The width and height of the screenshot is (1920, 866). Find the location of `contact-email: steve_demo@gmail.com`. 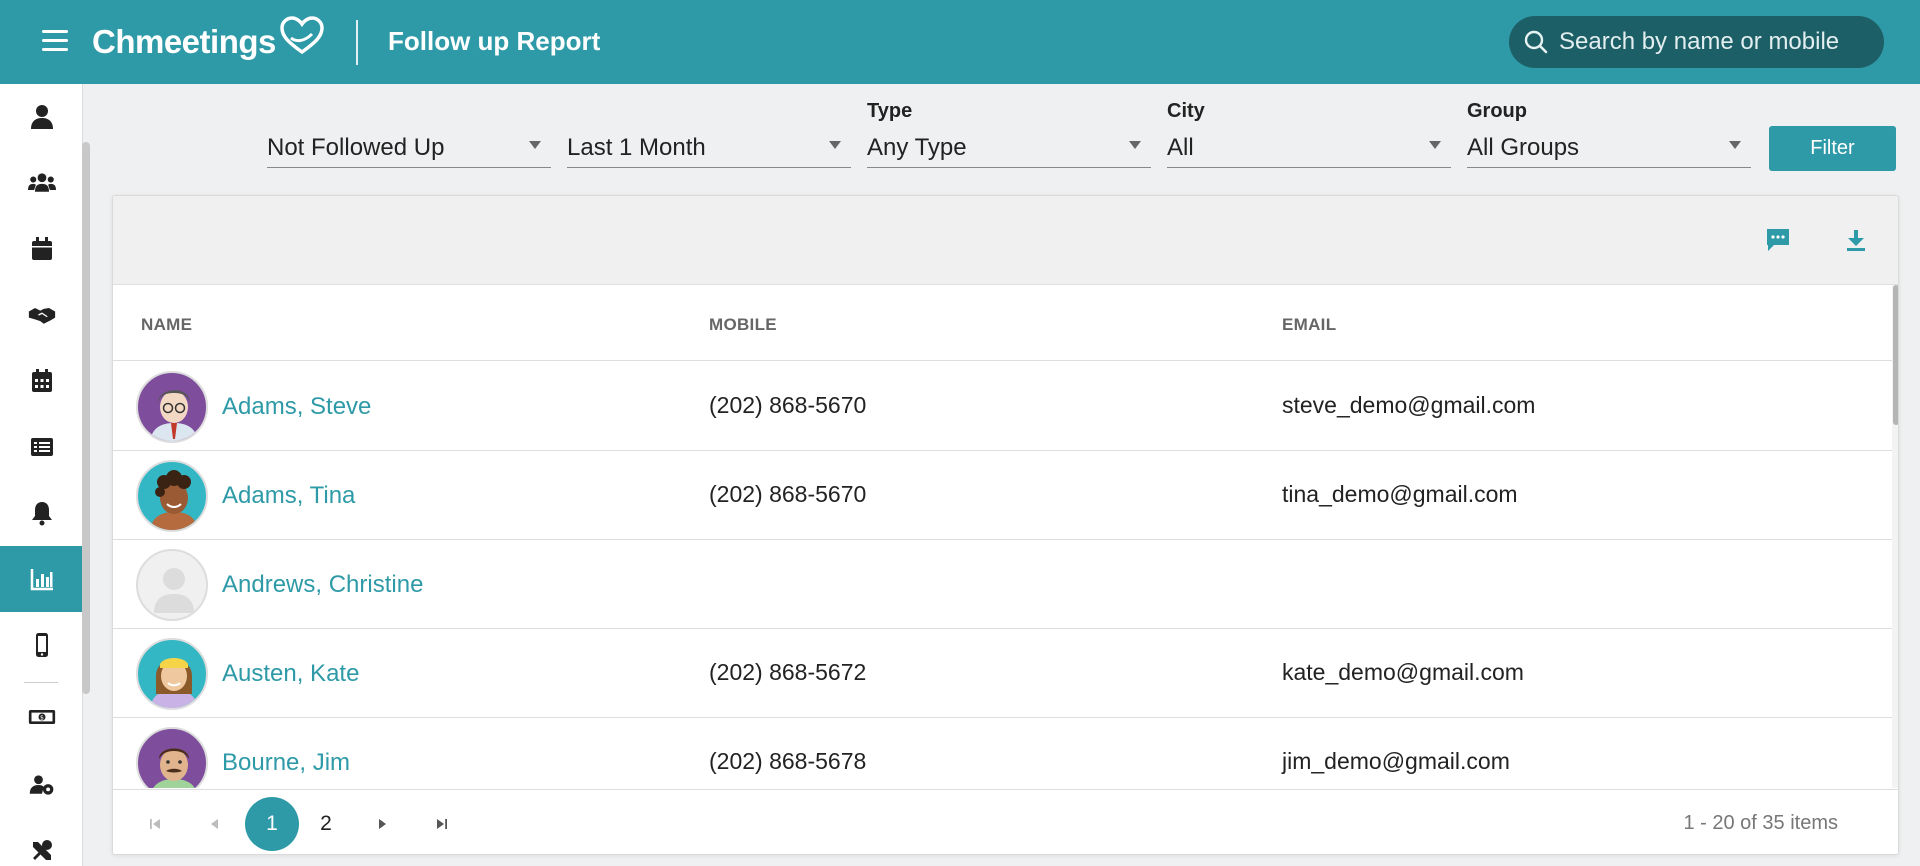

contact-email: steve_demo@gmail.com is located at coordinates (1409, 405).